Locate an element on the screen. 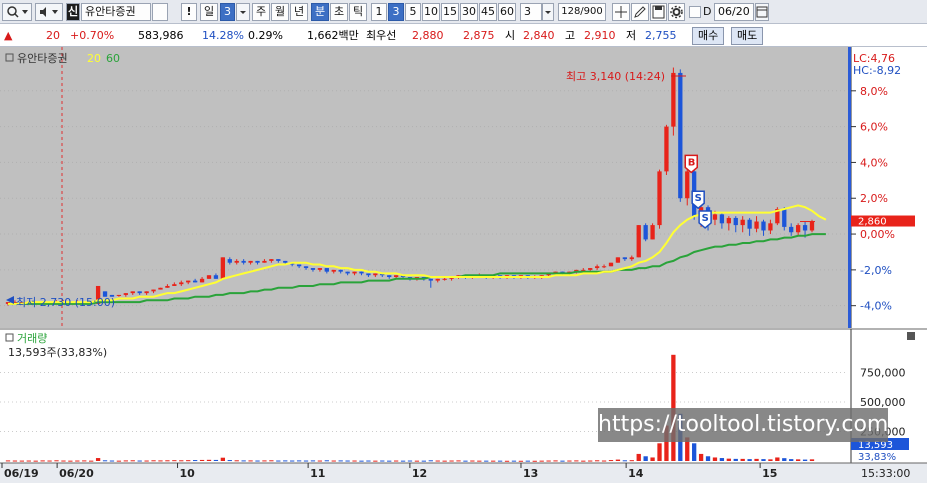 This screenshot has width=927, height=483. market-badge: 신 is located at coordinates (73, 12).